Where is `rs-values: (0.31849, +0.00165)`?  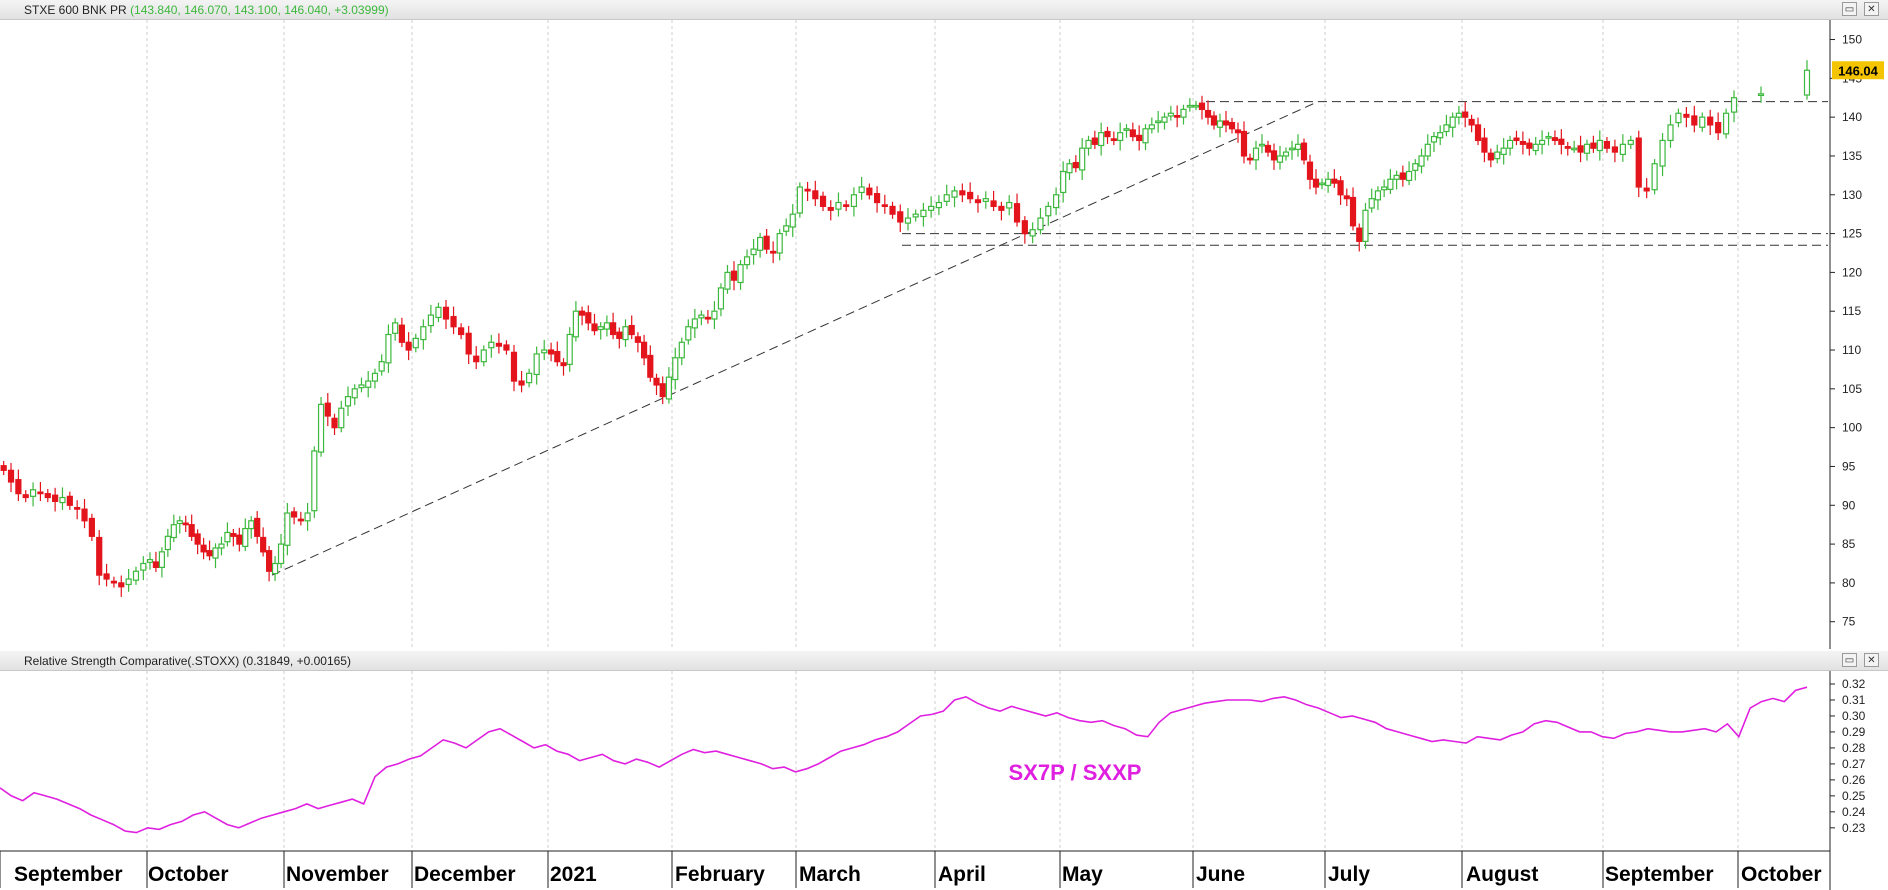
rs-values: (0.31849, +0.00165) is located at coordinates (296, 661).